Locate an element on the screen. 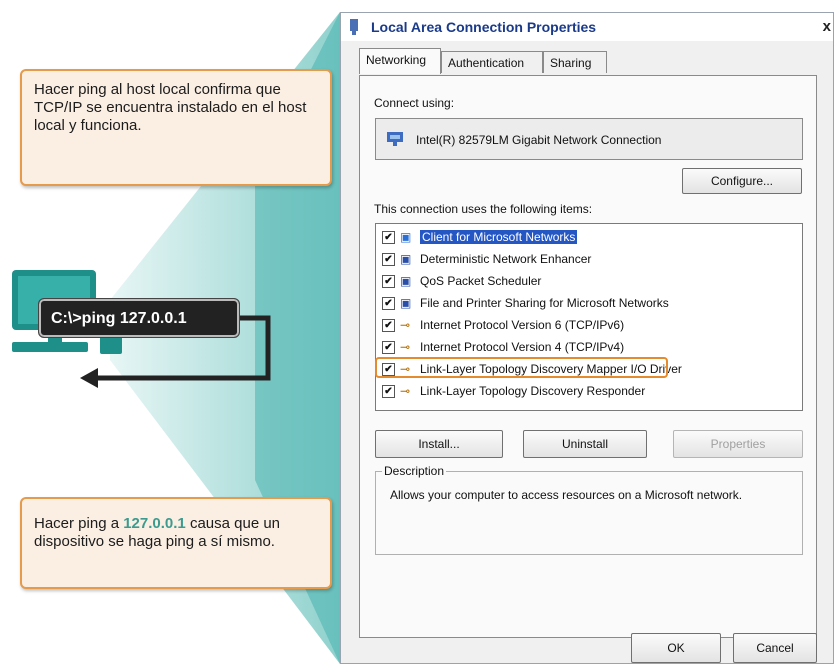  ipv4-highlight-ring is located at coordinates (521, 367).